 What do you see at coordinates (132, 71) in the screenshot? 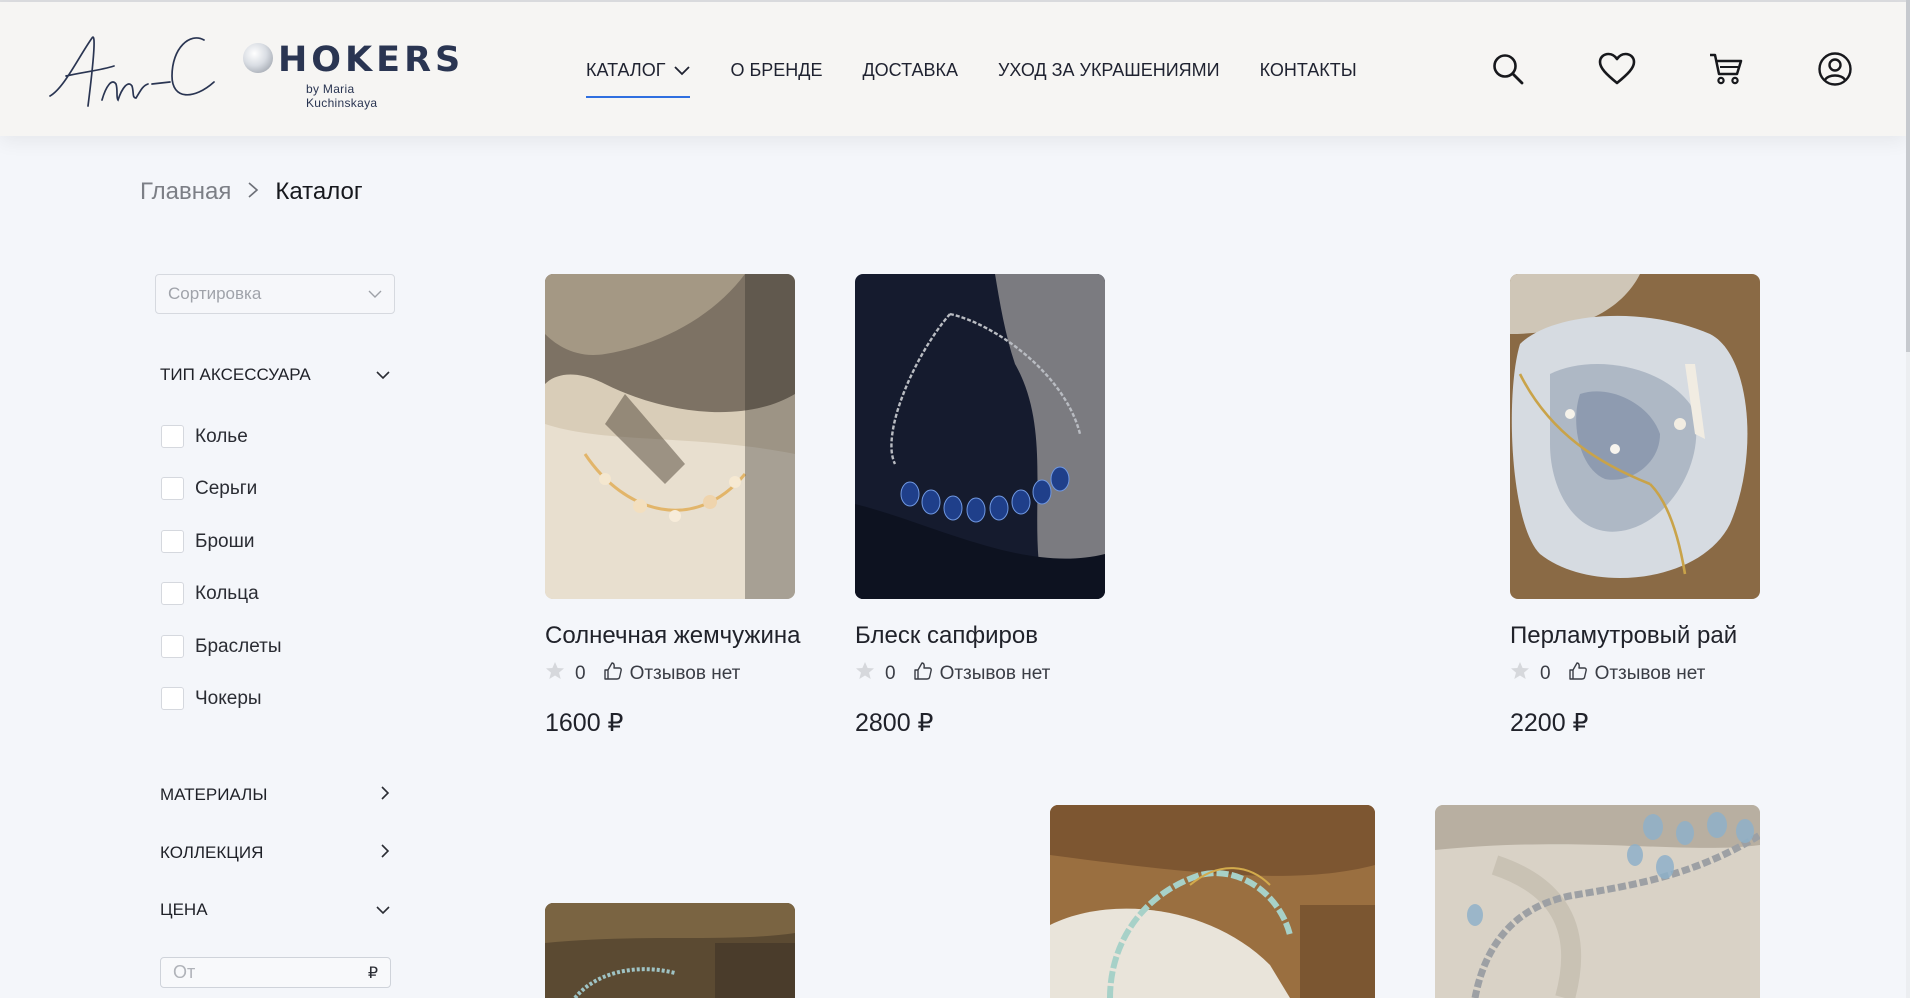
I see `logo-script` at bounding box center [132, 71].